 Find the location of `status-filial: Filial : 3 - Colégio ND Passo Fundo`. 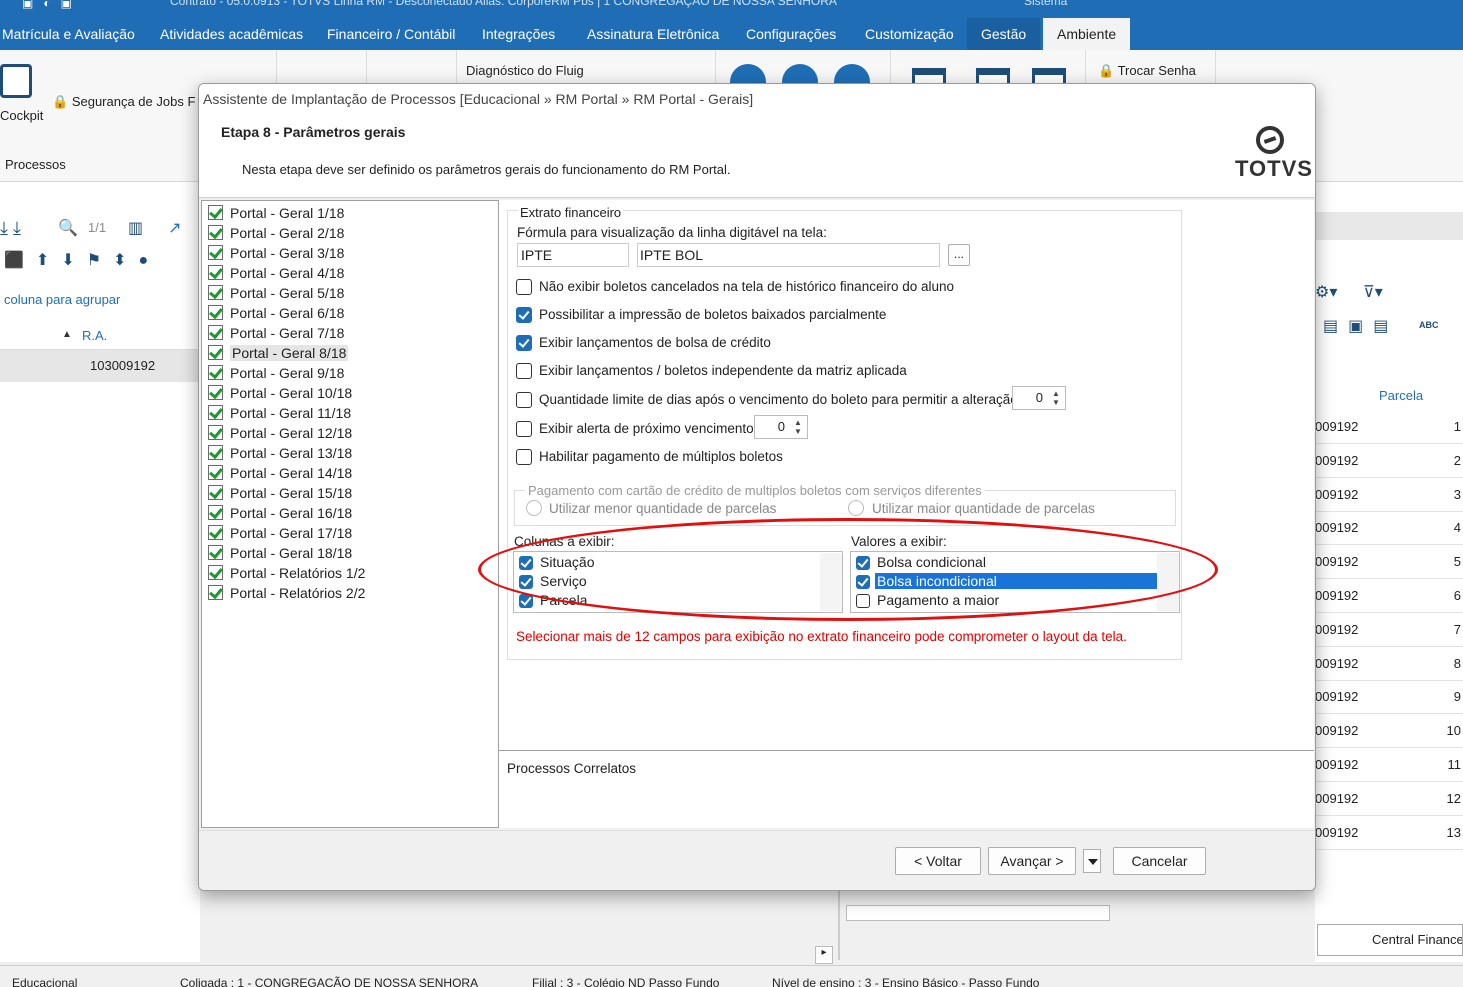

status-filial: Filial : 3 - Colégio ND Passo Fundo is located at coordinates (626, 981).